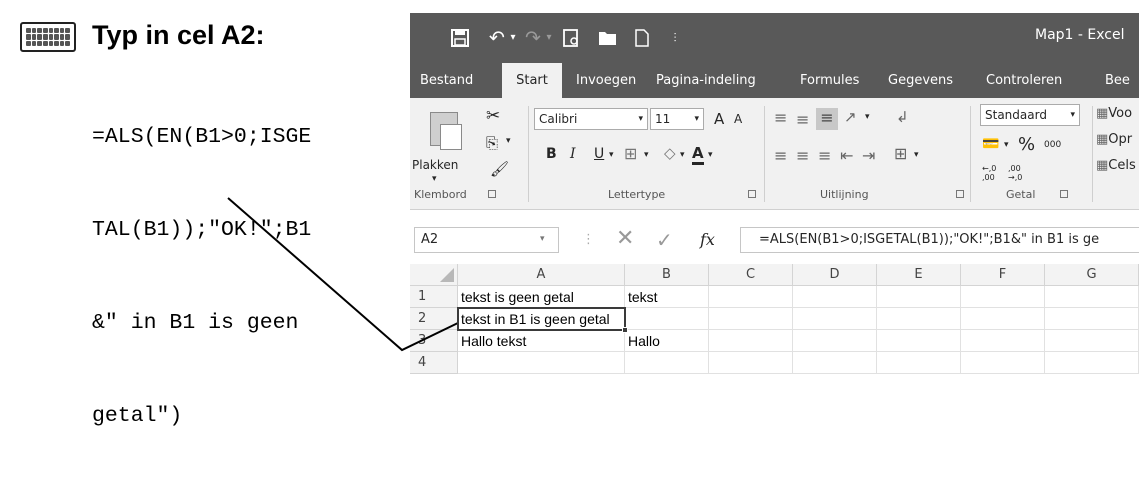 The width and height of the screenshot is (1139, 494). What do you see at coordinates (698, 154) in the screenshot?
I see `font-color-button: A` at bounding box center [698, 154].